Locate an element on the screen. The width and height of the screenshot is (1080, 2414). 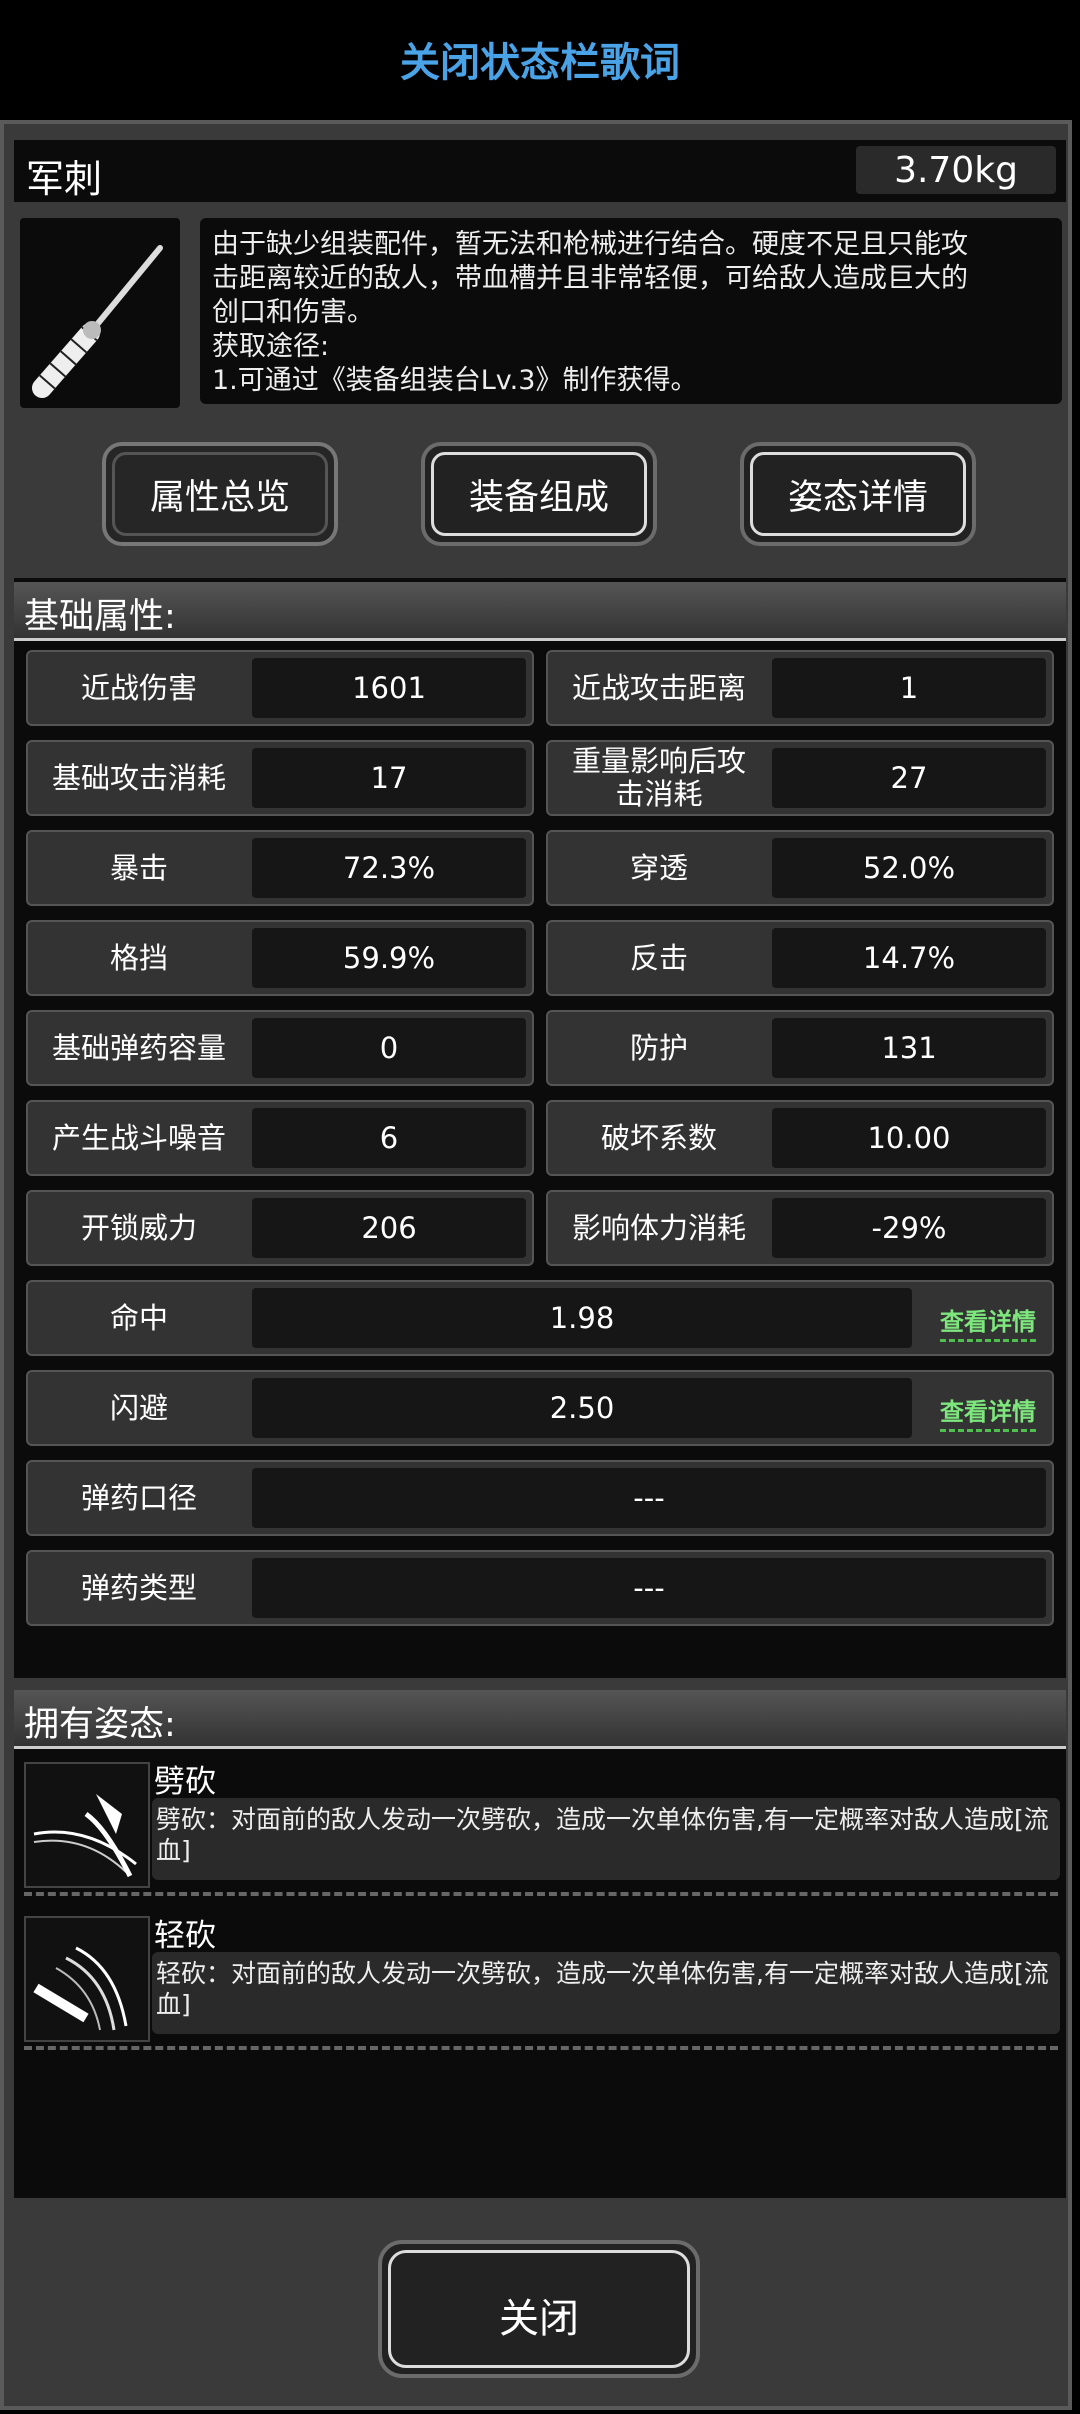
tab-row: 属性总览 装备组成 姿态详情 is located at coordinates (536, 497).